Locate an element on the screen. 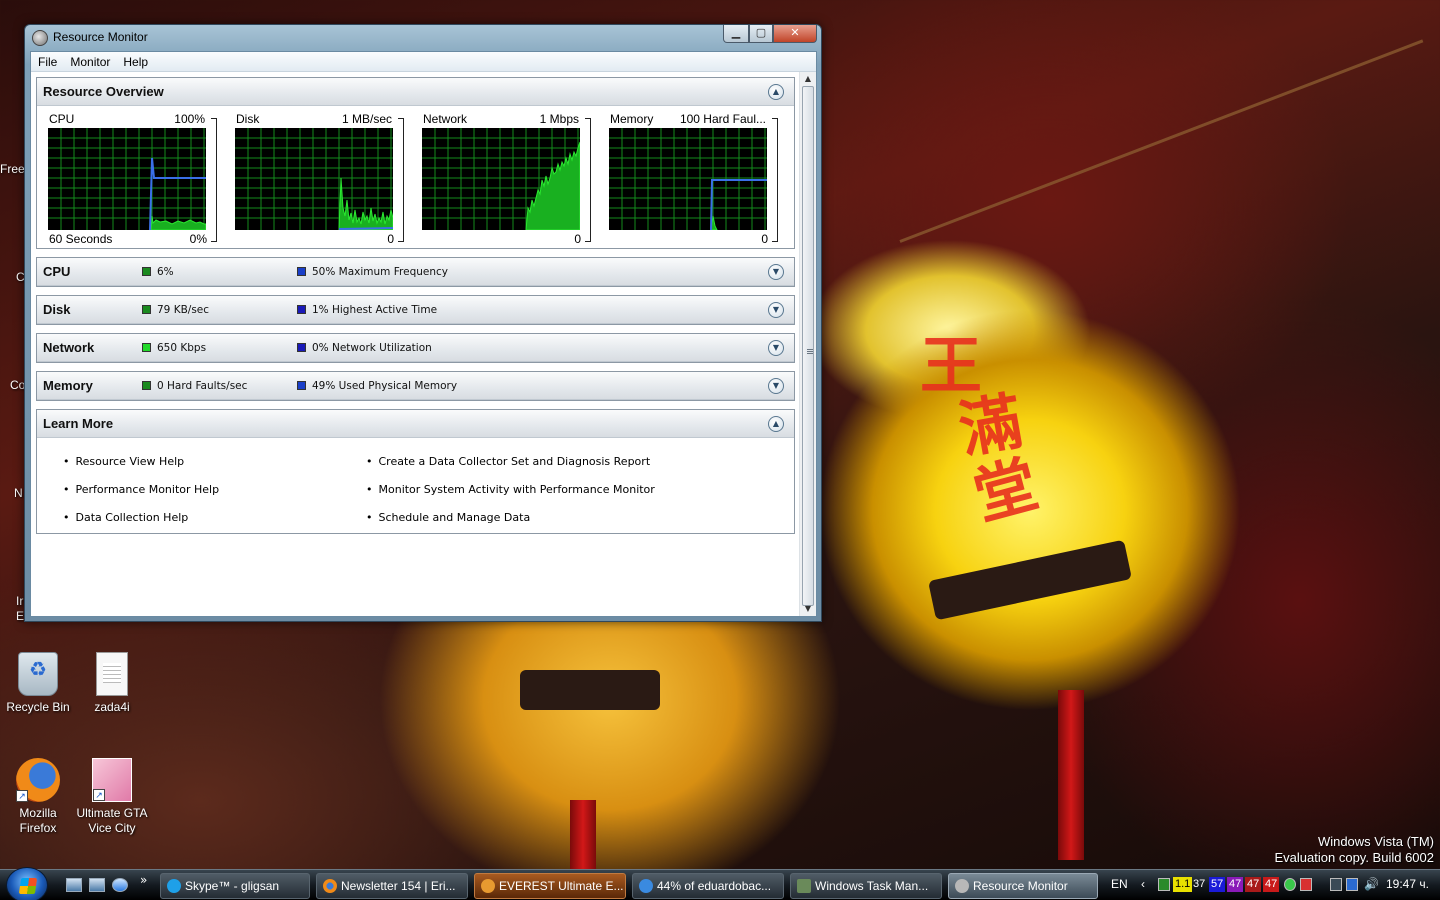 The height and width of the screenshot is (900, 1440). title-bar: Resource Monitor ▁ ▢ ✕ is located at coordinates (423, 38).